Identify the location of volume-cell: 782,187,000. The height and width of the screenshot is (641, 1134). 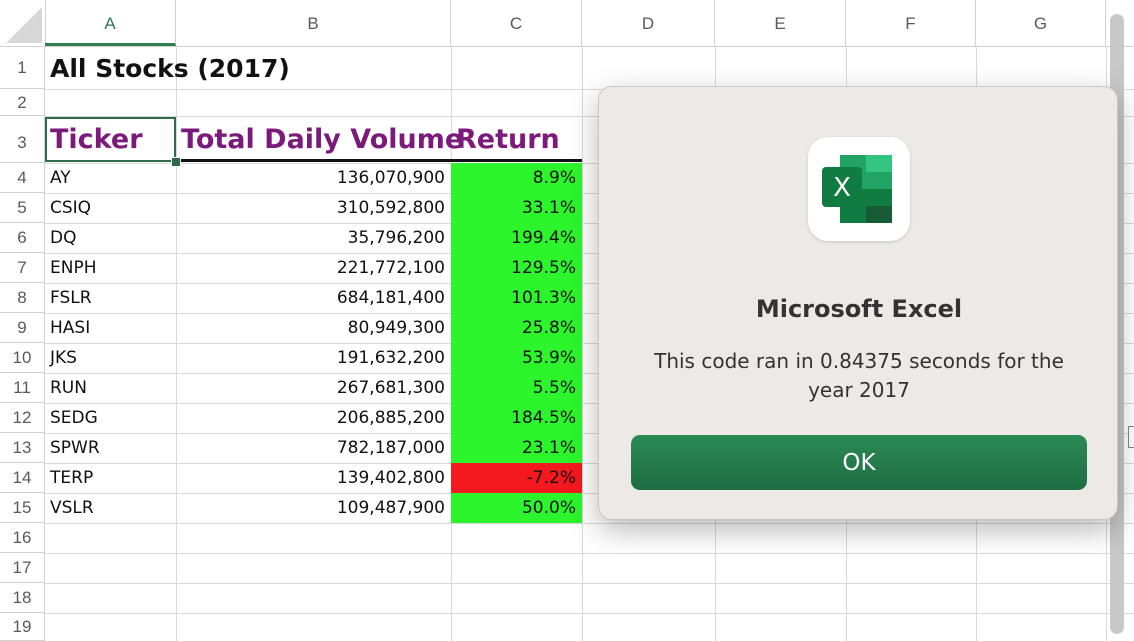
(313, 448).